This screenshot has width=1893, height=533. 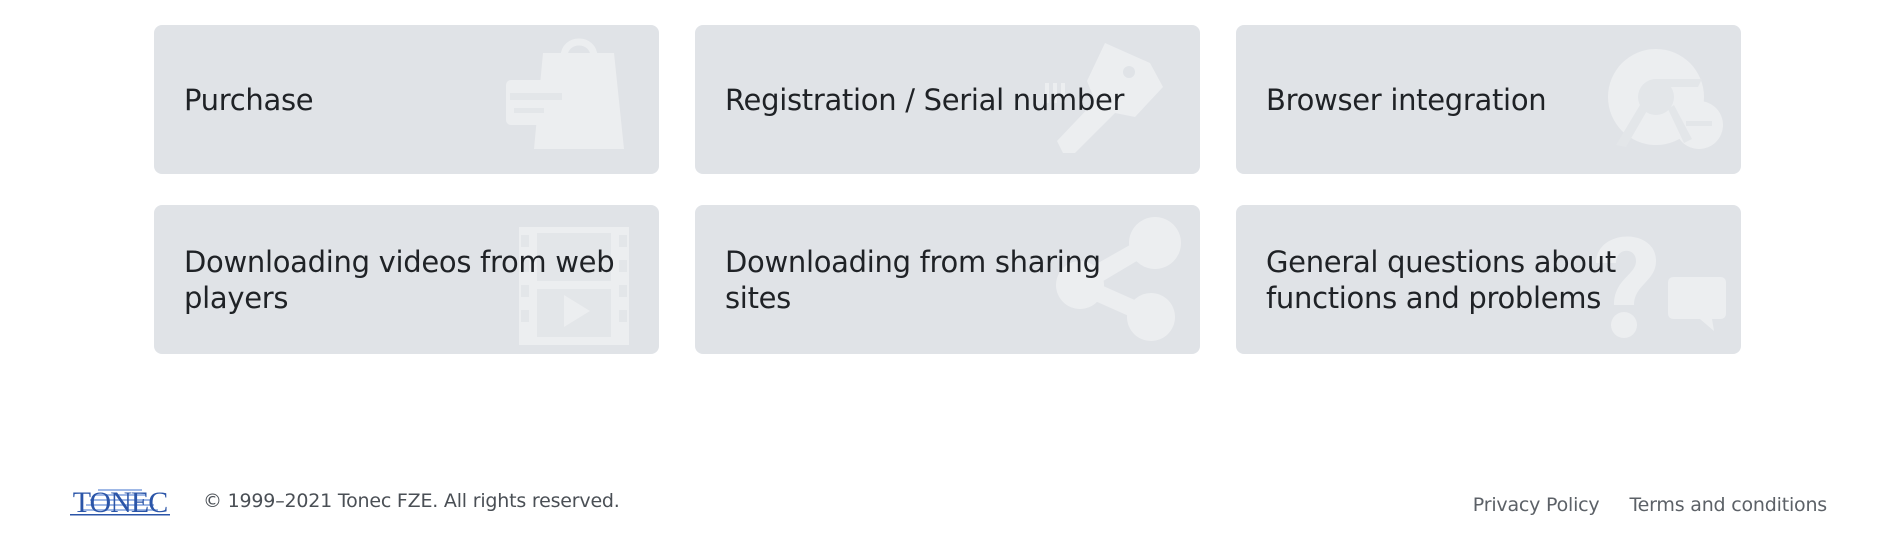 What do you see at coordinates (925, 99) in the screenshot?
I see `card-title: Registration / Serial number` at bounding box center [925, 99].